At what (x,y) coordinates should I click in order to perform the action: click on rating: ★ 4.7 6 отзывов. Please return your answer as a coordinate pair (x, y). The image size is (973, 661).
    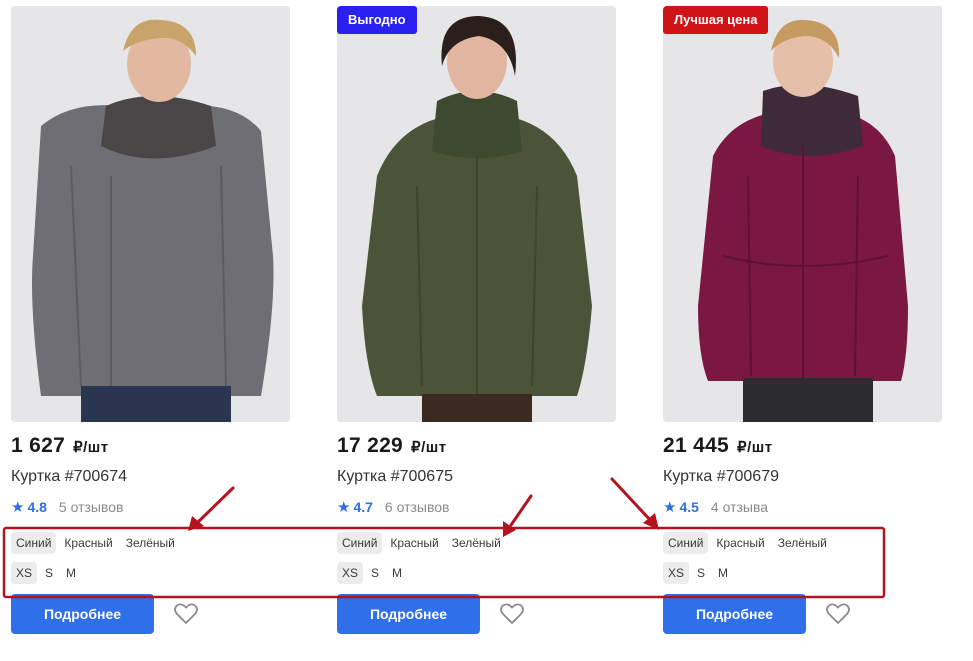
    Looking at the image, I should click on (476, 507).